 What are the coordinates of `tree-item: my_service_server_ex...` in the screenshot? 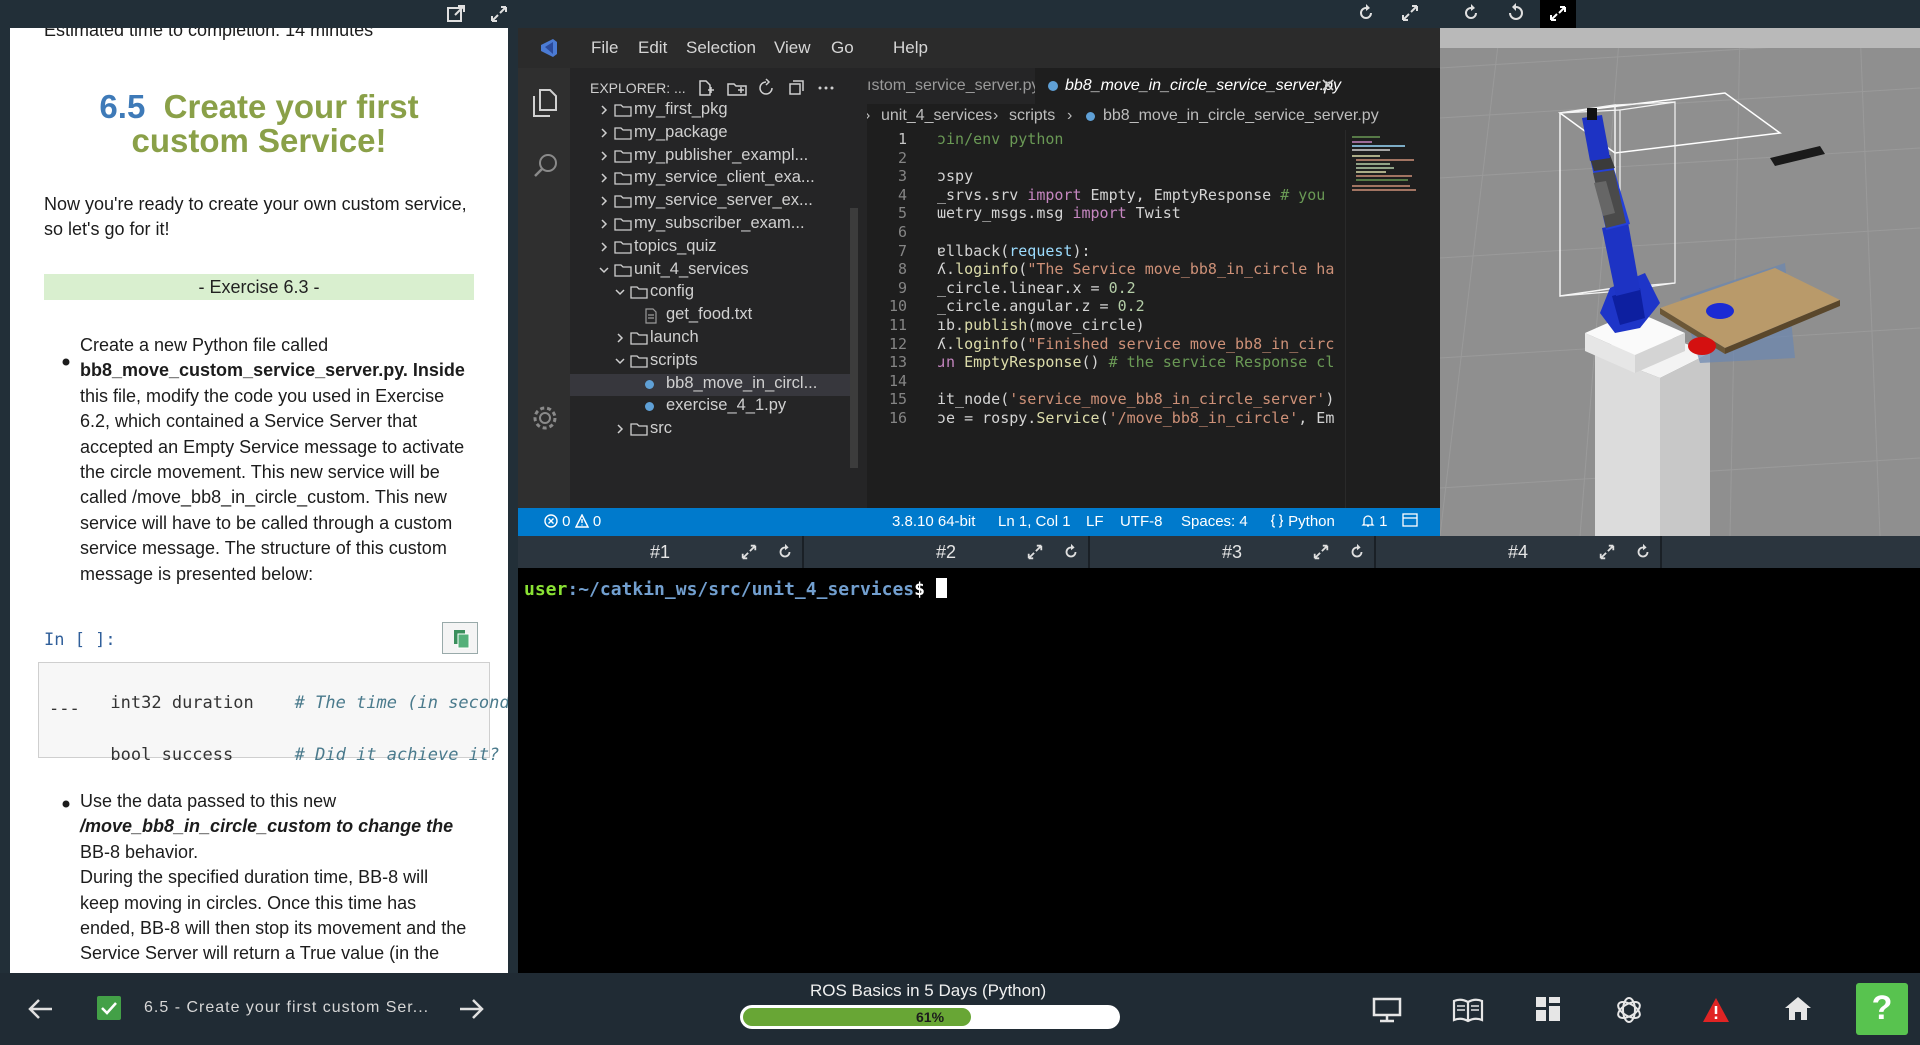 It's located at (710, 202).